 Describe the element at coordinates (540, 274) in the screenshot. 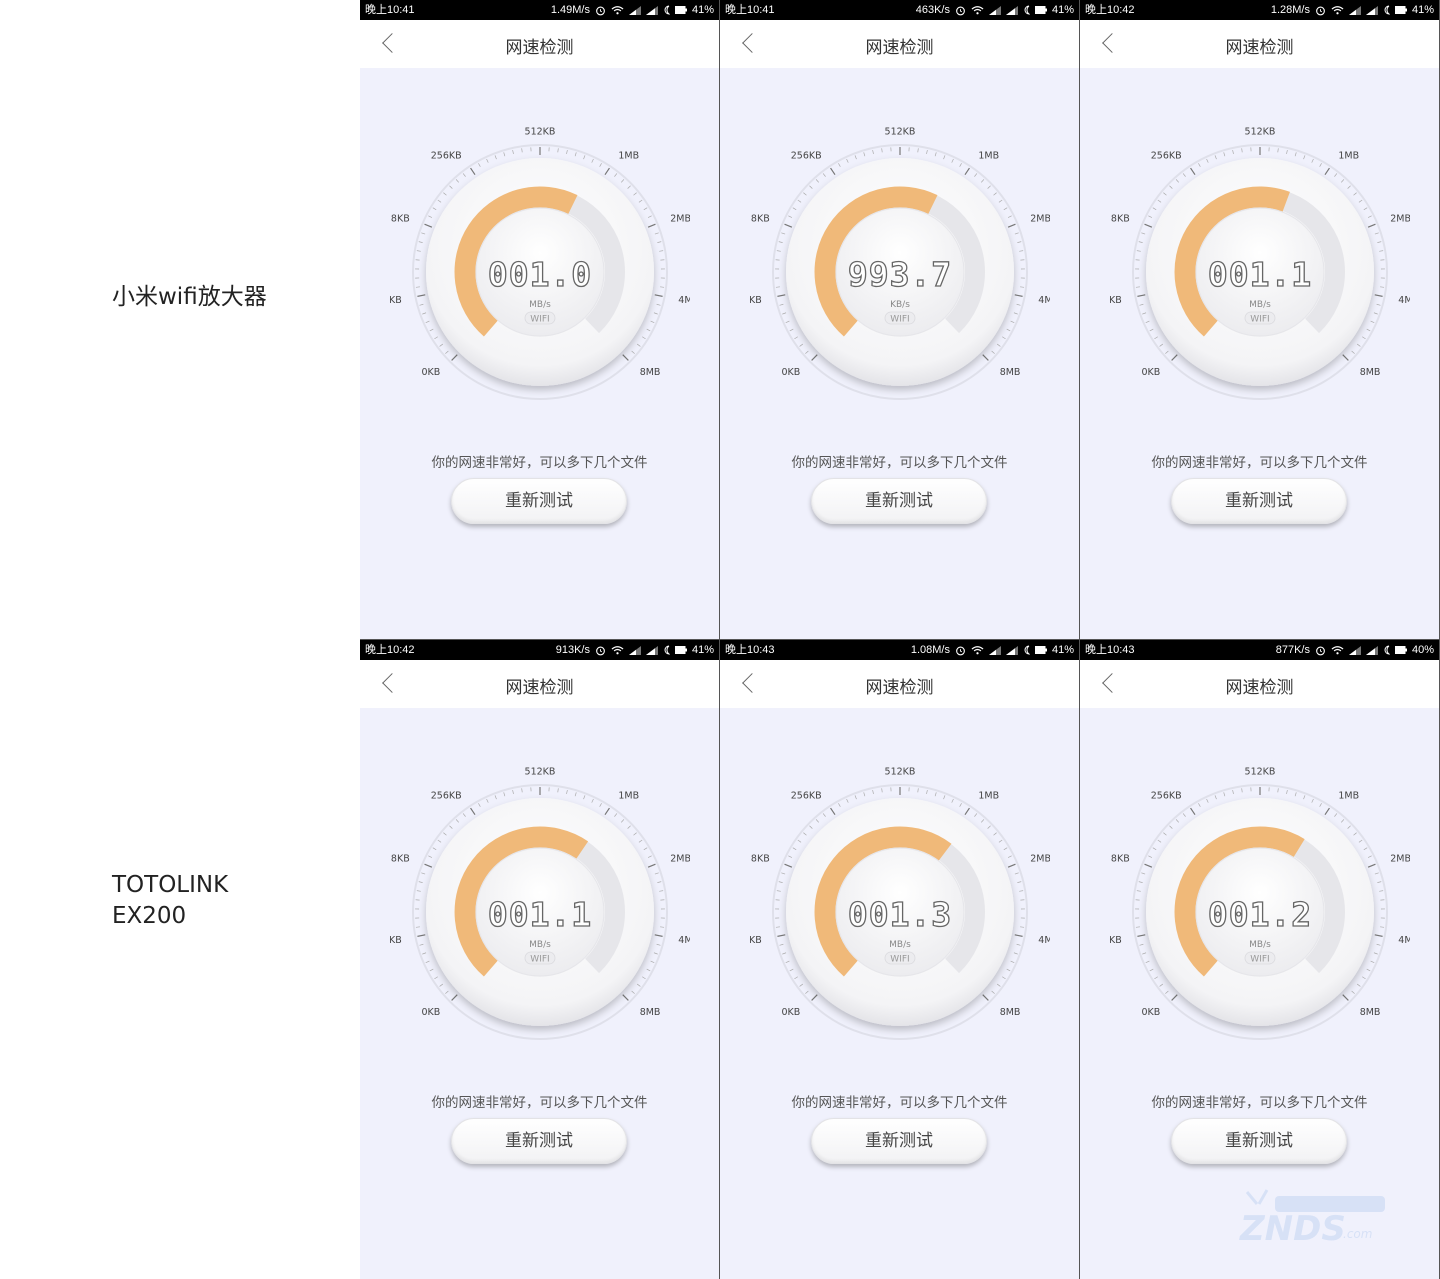

I see `speed-reading: 001.0` at that location.